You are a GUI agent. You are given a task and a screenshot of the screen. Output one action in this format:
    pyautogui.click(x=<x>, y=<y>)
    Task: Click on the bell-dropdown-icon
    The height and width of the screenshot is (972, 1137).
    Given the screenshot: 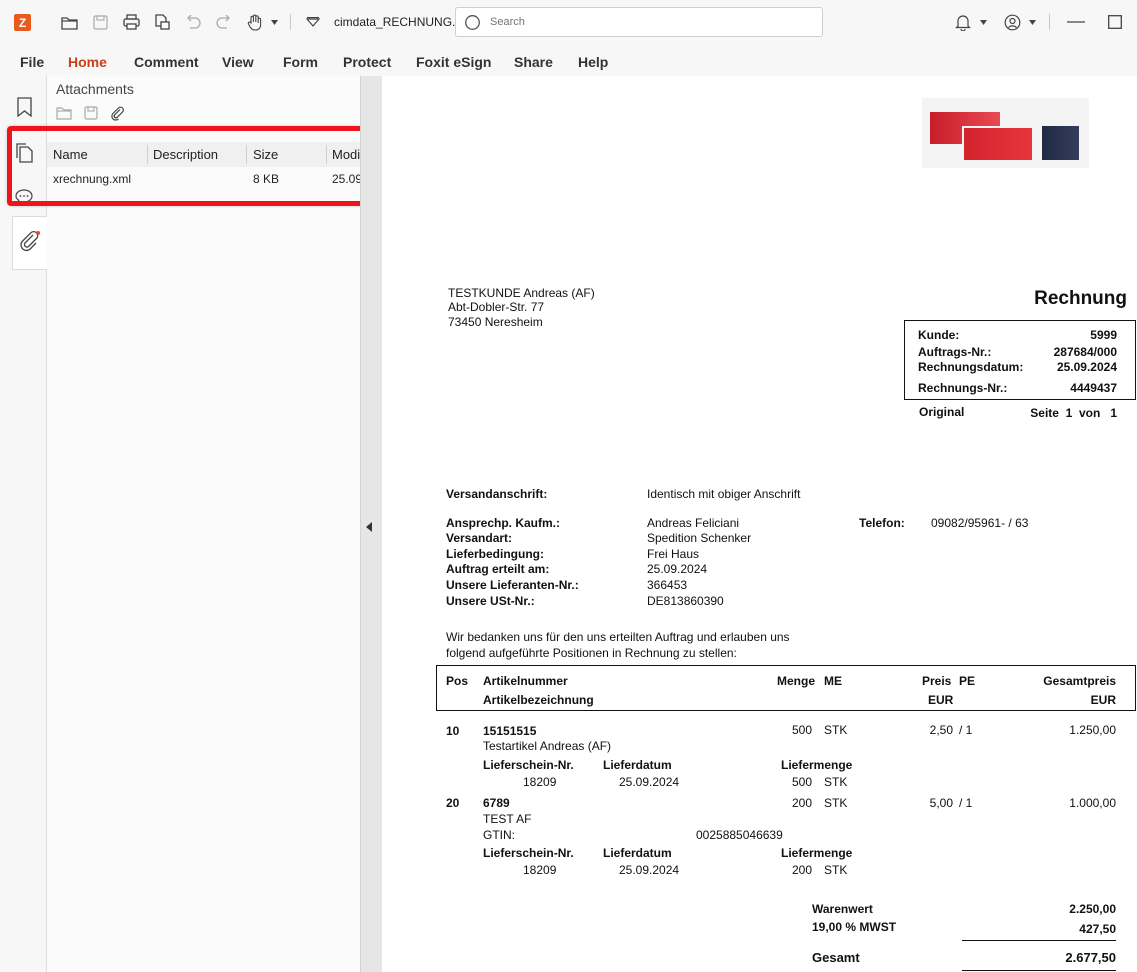 What is the action you would take?
    pyautogui.click(x=983, y=22)
    